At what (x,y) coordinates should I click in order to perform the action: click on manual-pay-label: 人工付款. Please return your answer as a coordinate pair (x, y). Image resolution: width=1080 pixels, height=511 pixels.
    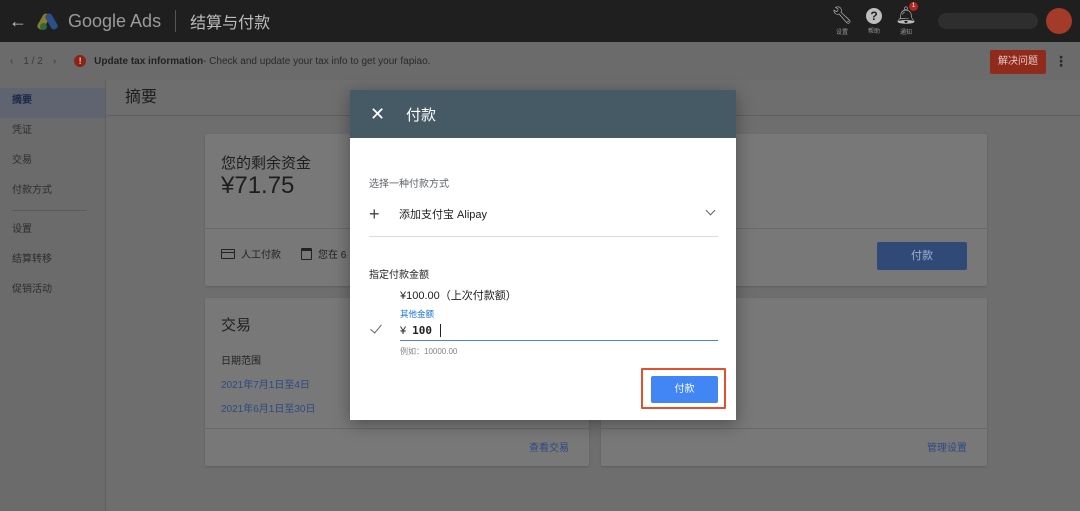
    Looking at the image, I should click on (261, 255).